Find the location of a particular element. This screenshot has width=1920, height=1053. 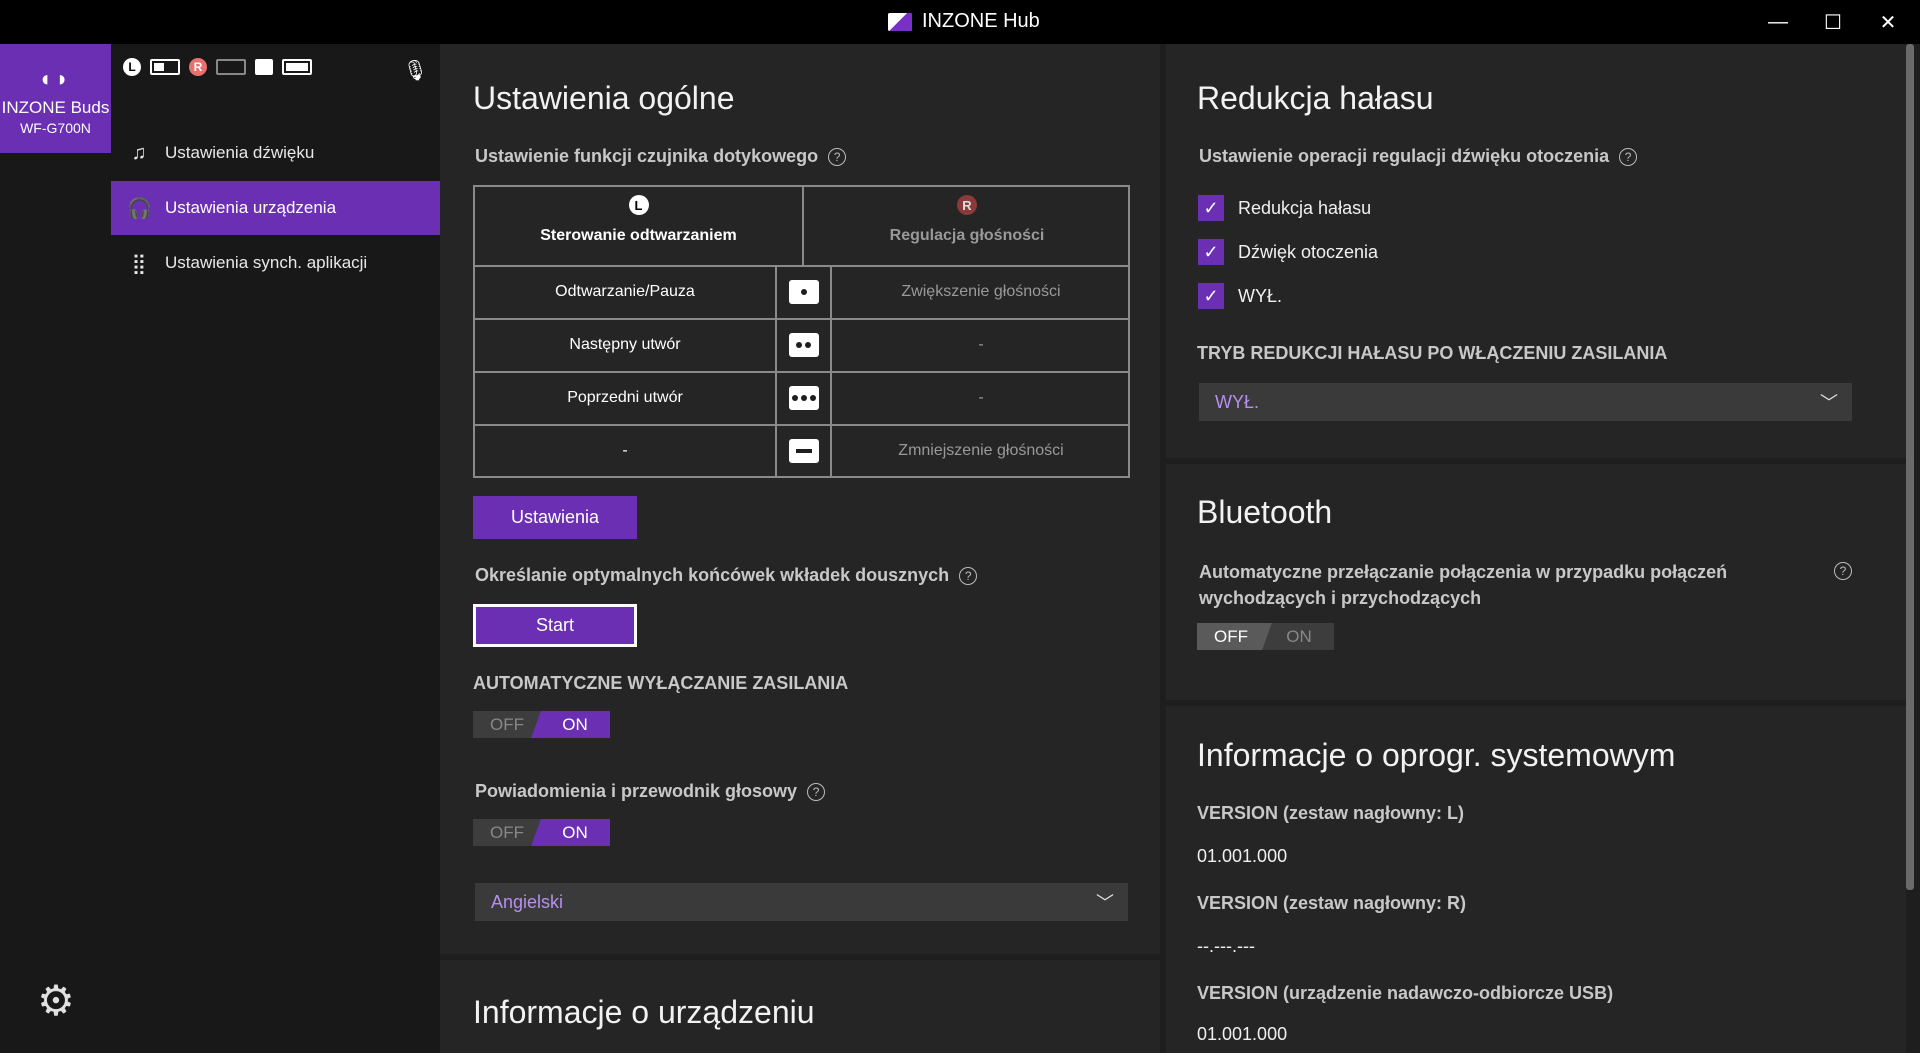

title-bar: INZONE Hub — ☐ ✕ is located at coordinates (960, 22).